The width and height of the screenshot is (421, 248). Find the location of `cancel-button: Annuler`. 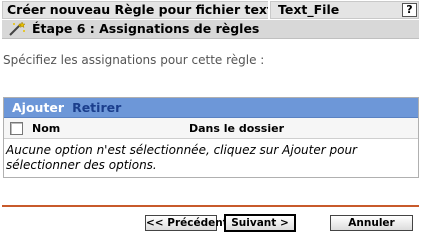

cancel-button: Annuler is located at coordinates (371, 223).